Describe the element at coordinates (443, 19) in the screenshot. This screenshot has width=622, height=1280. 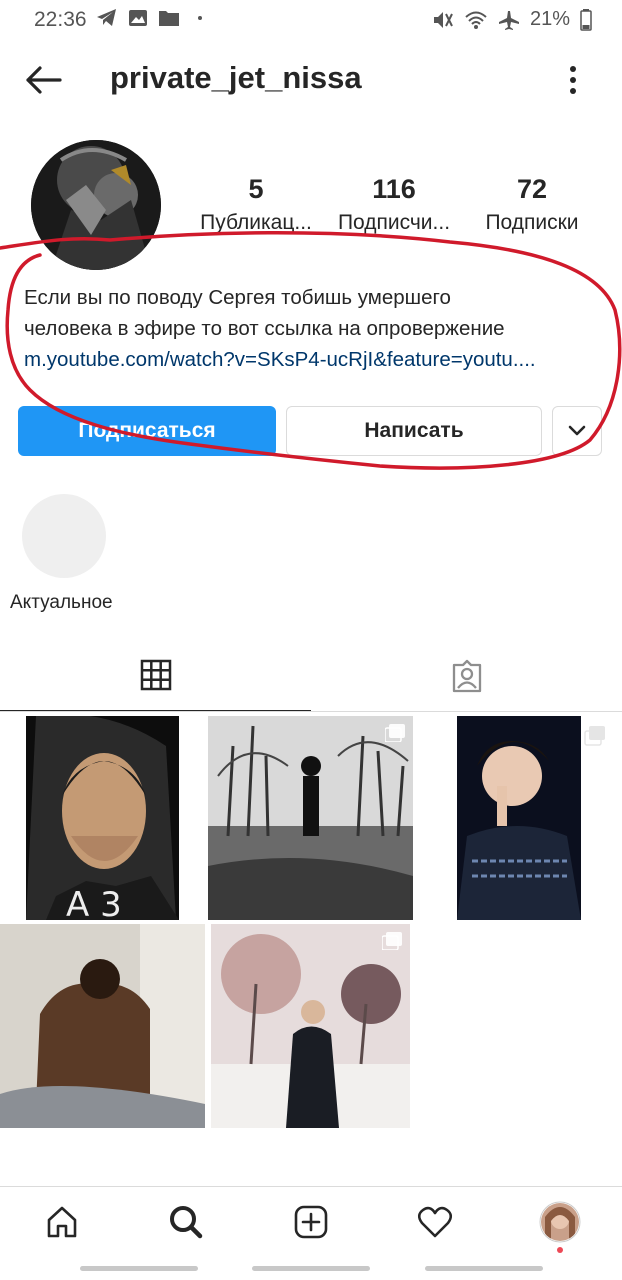
I see `mute-icon` at that location.